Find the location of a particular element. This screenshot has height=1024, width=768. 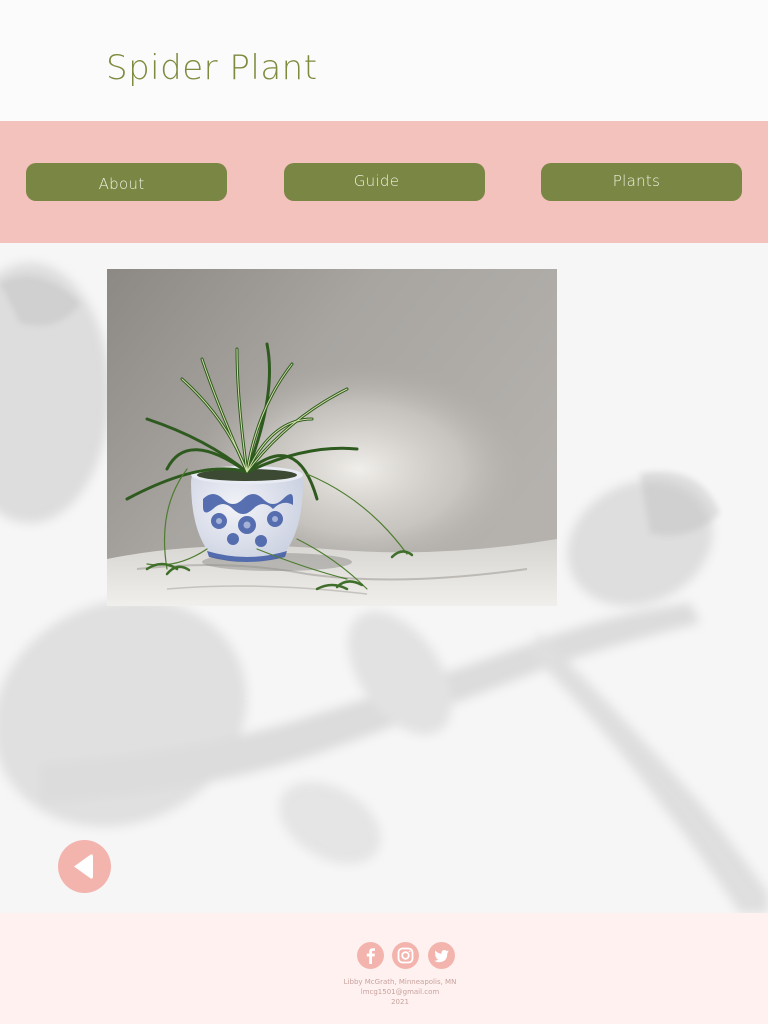

footer-year: 2021 is located at coordinates (400, 1002).